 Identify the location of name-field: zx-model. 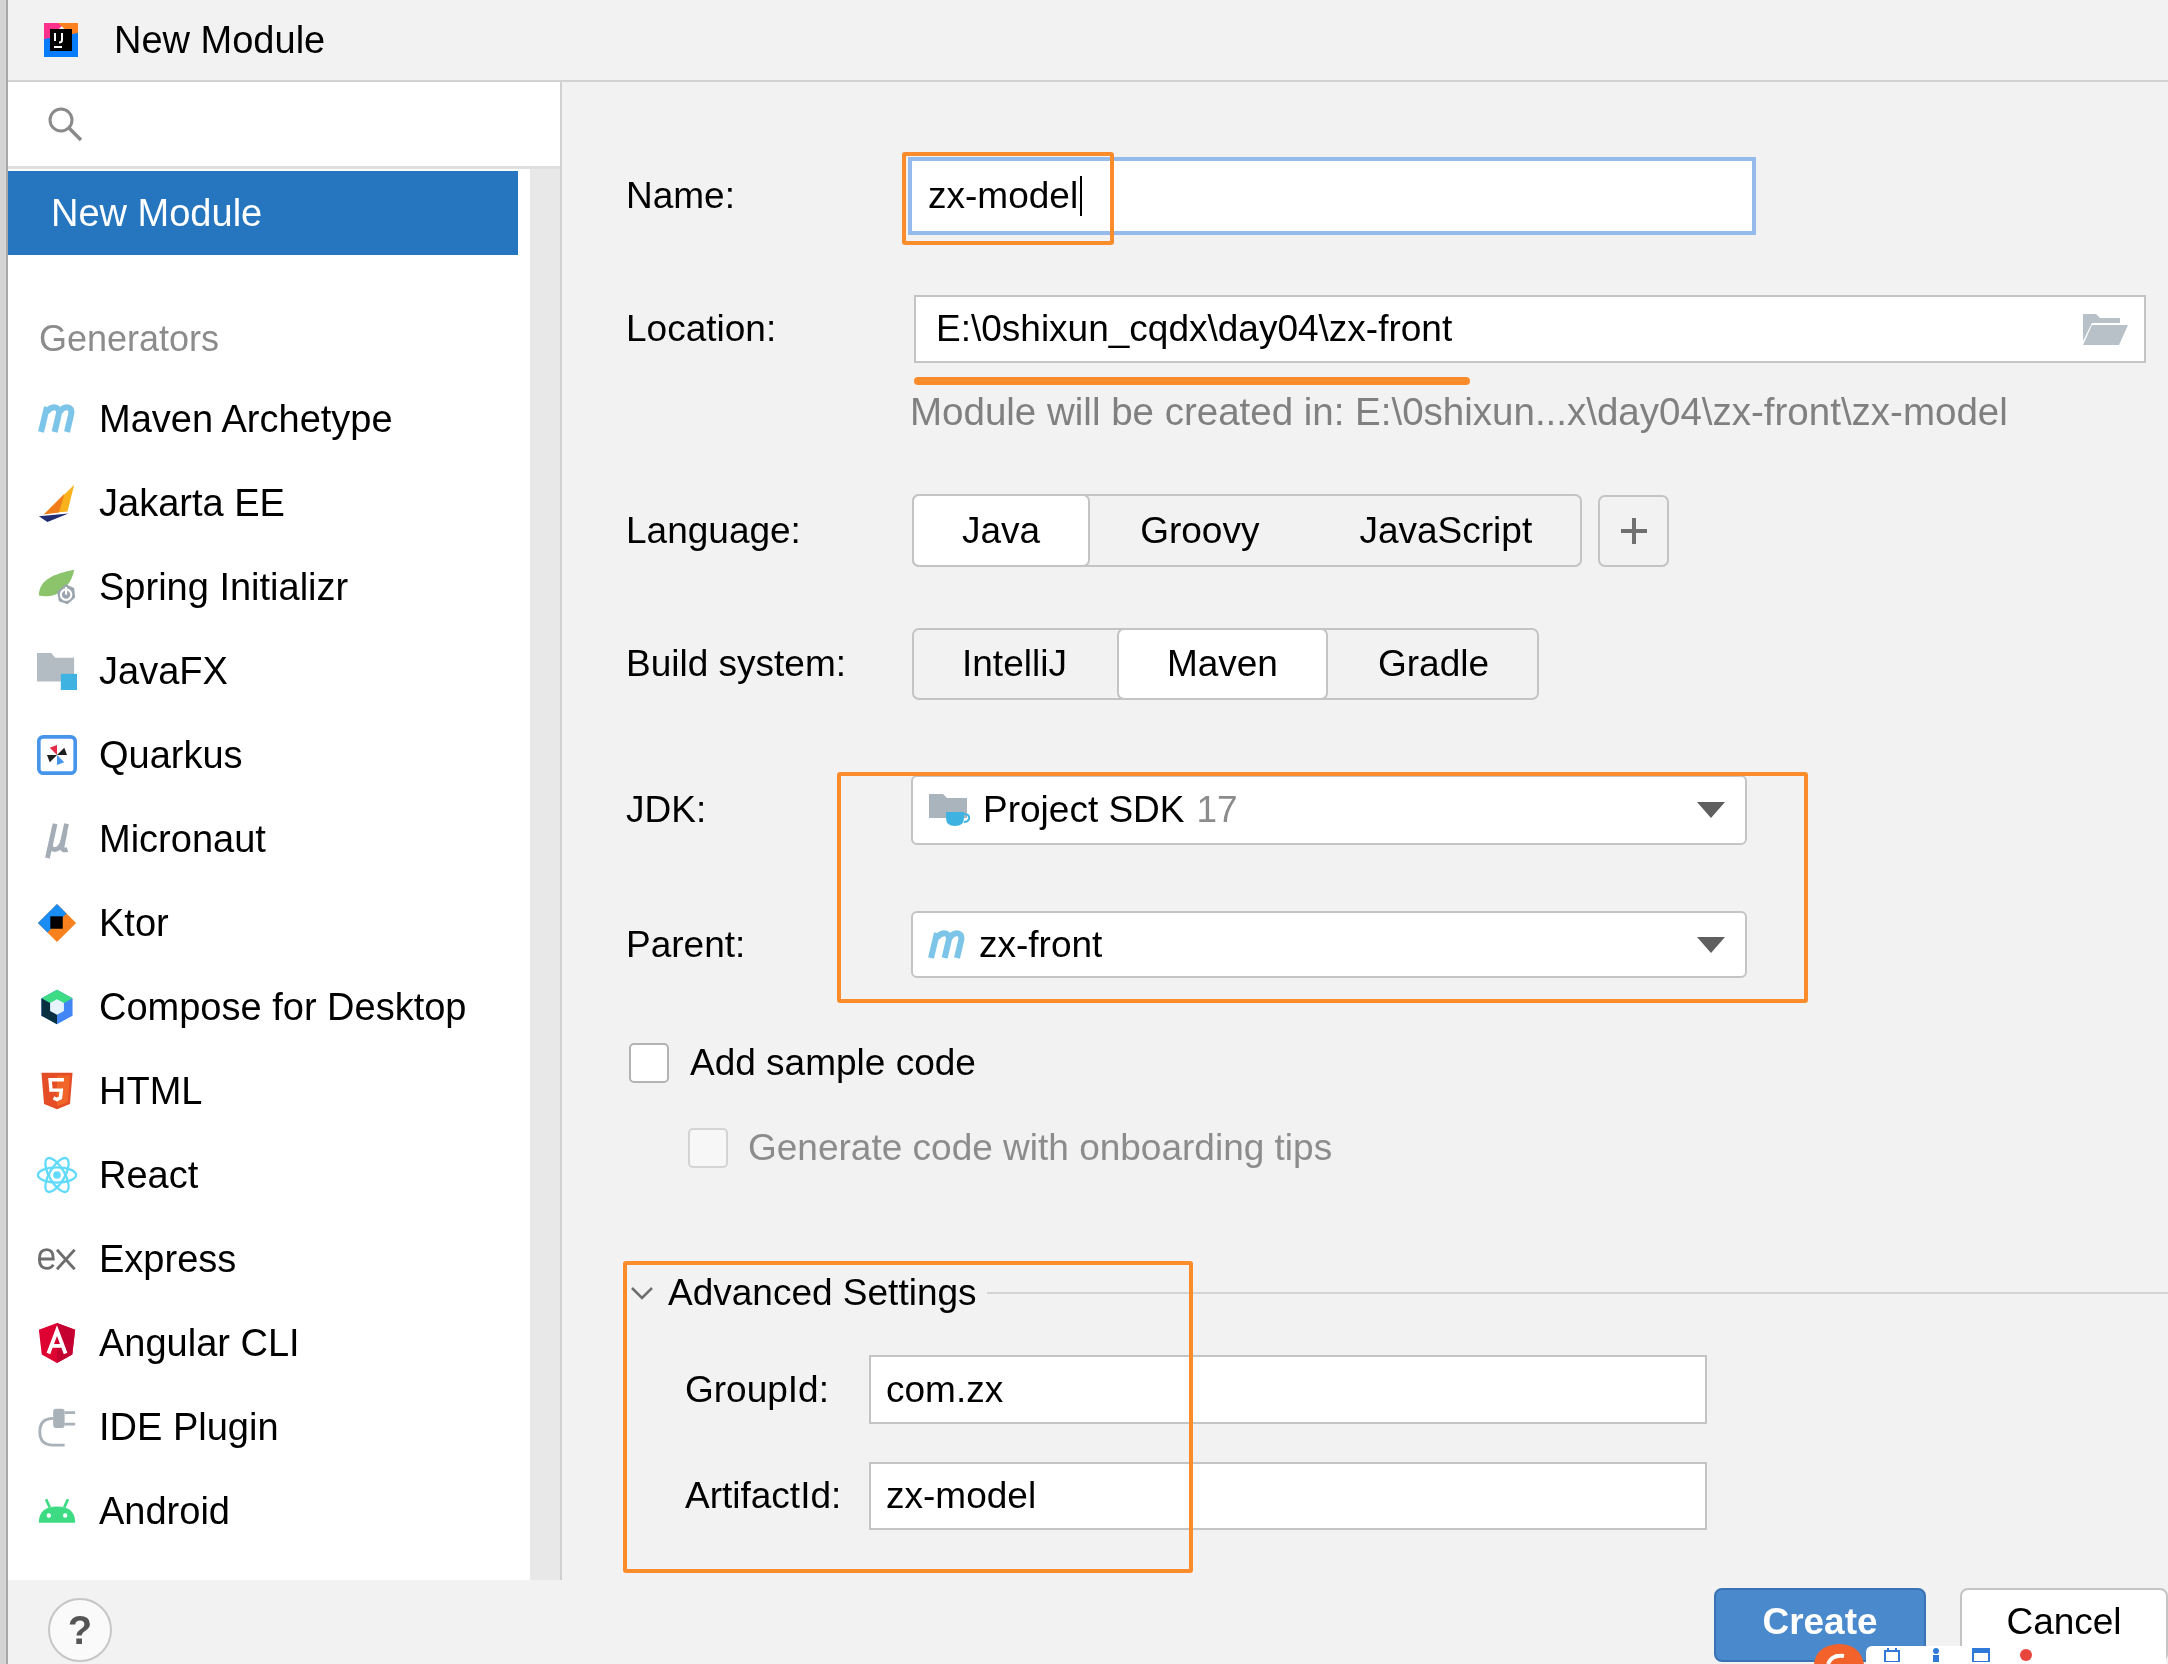
(1332, 196).